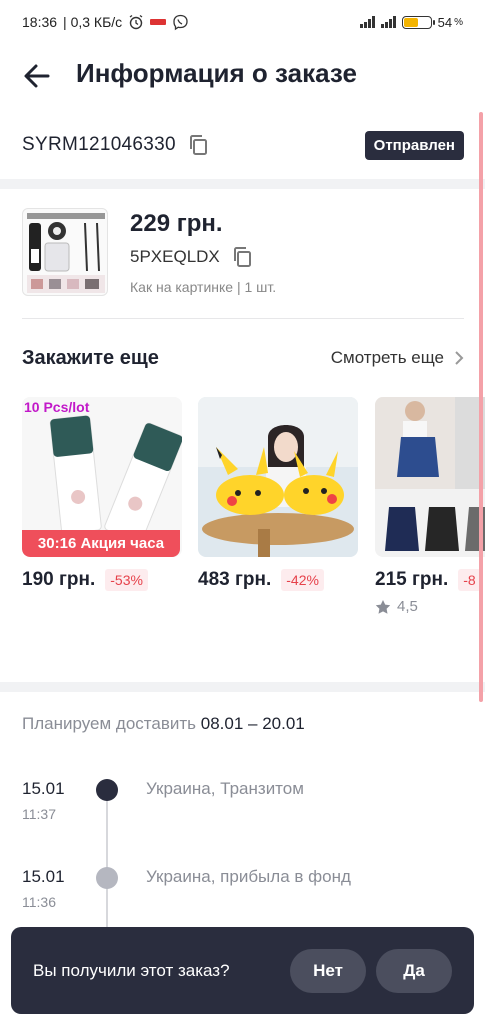 The width and height of the screenshot is (485, 1024). Describe the element at coordinates (458, 22) in the screenshot. I see `battery-unit: %` at that location.